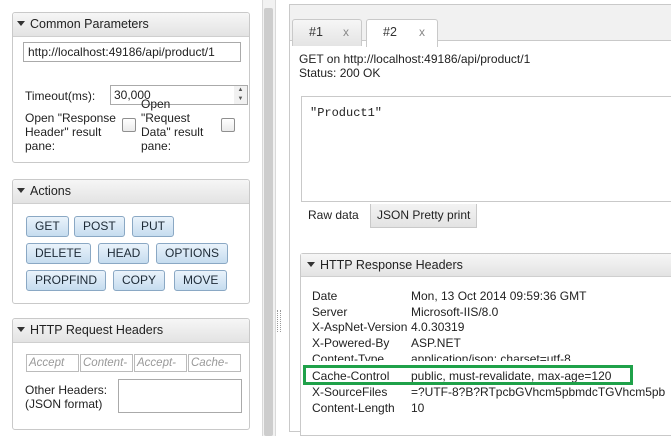 This screenshot has width=671, height=436. Describe the element at coordinates (424, 216) in the screenshot. I see `tab-json-pretty-print: JSON Pretty print` at that location.